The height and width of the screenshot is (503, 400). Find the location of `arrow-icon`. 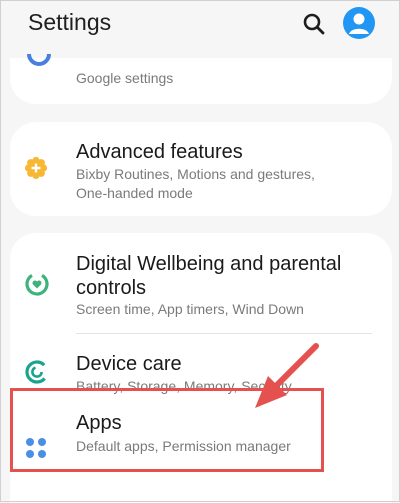

arrow-icon is located at coordinates (287, 375).